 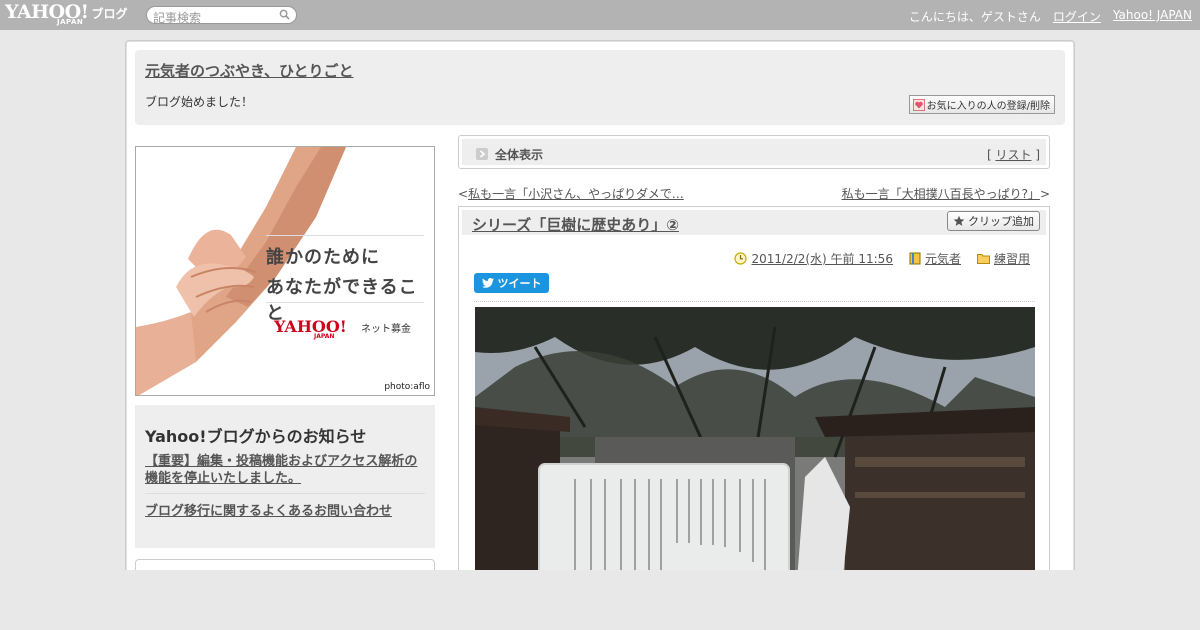 I want to click on page-footer-band, so click(x=600, y=600).